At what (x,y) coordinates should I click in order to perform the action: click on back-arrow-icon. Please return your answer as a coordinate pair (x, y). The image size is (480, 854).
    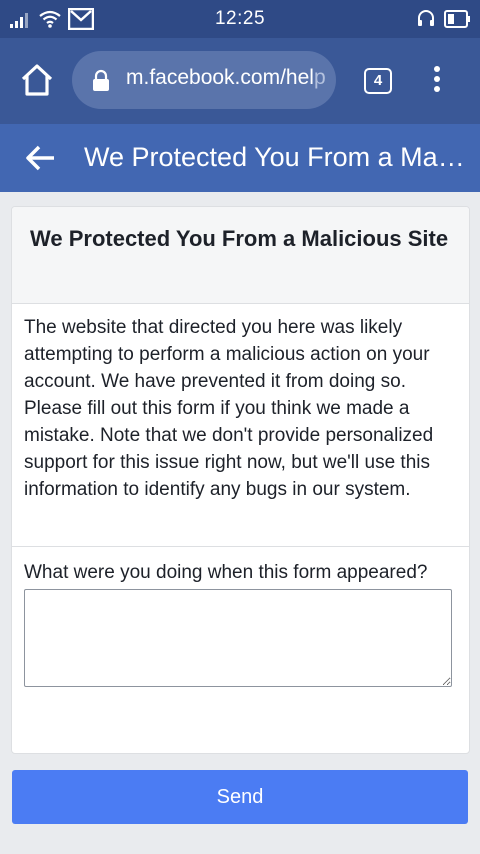
    Looking at the image, I should click on (40, 158).